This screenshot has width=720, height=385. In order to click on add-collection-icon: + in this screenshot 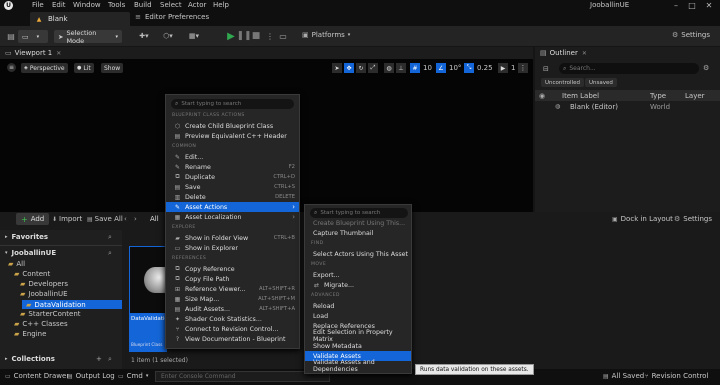, I will do `click(99, 359)`.